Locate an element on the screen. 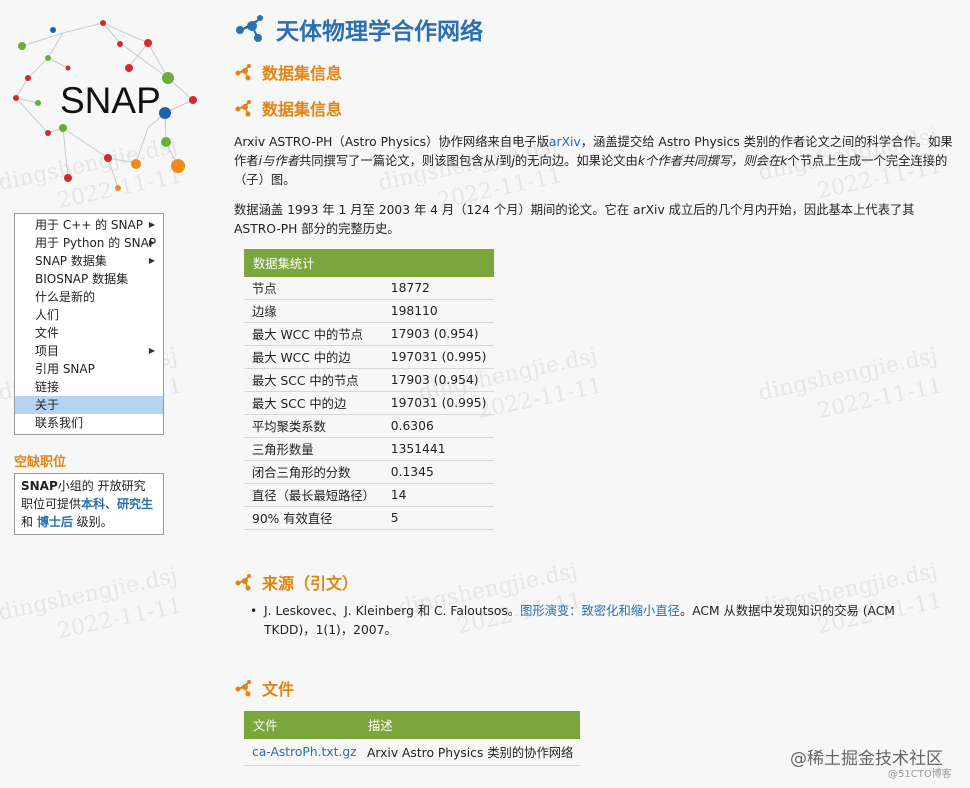  nav-item-cite-snap: 引用 SNAP is located at coordinates (89, 369).